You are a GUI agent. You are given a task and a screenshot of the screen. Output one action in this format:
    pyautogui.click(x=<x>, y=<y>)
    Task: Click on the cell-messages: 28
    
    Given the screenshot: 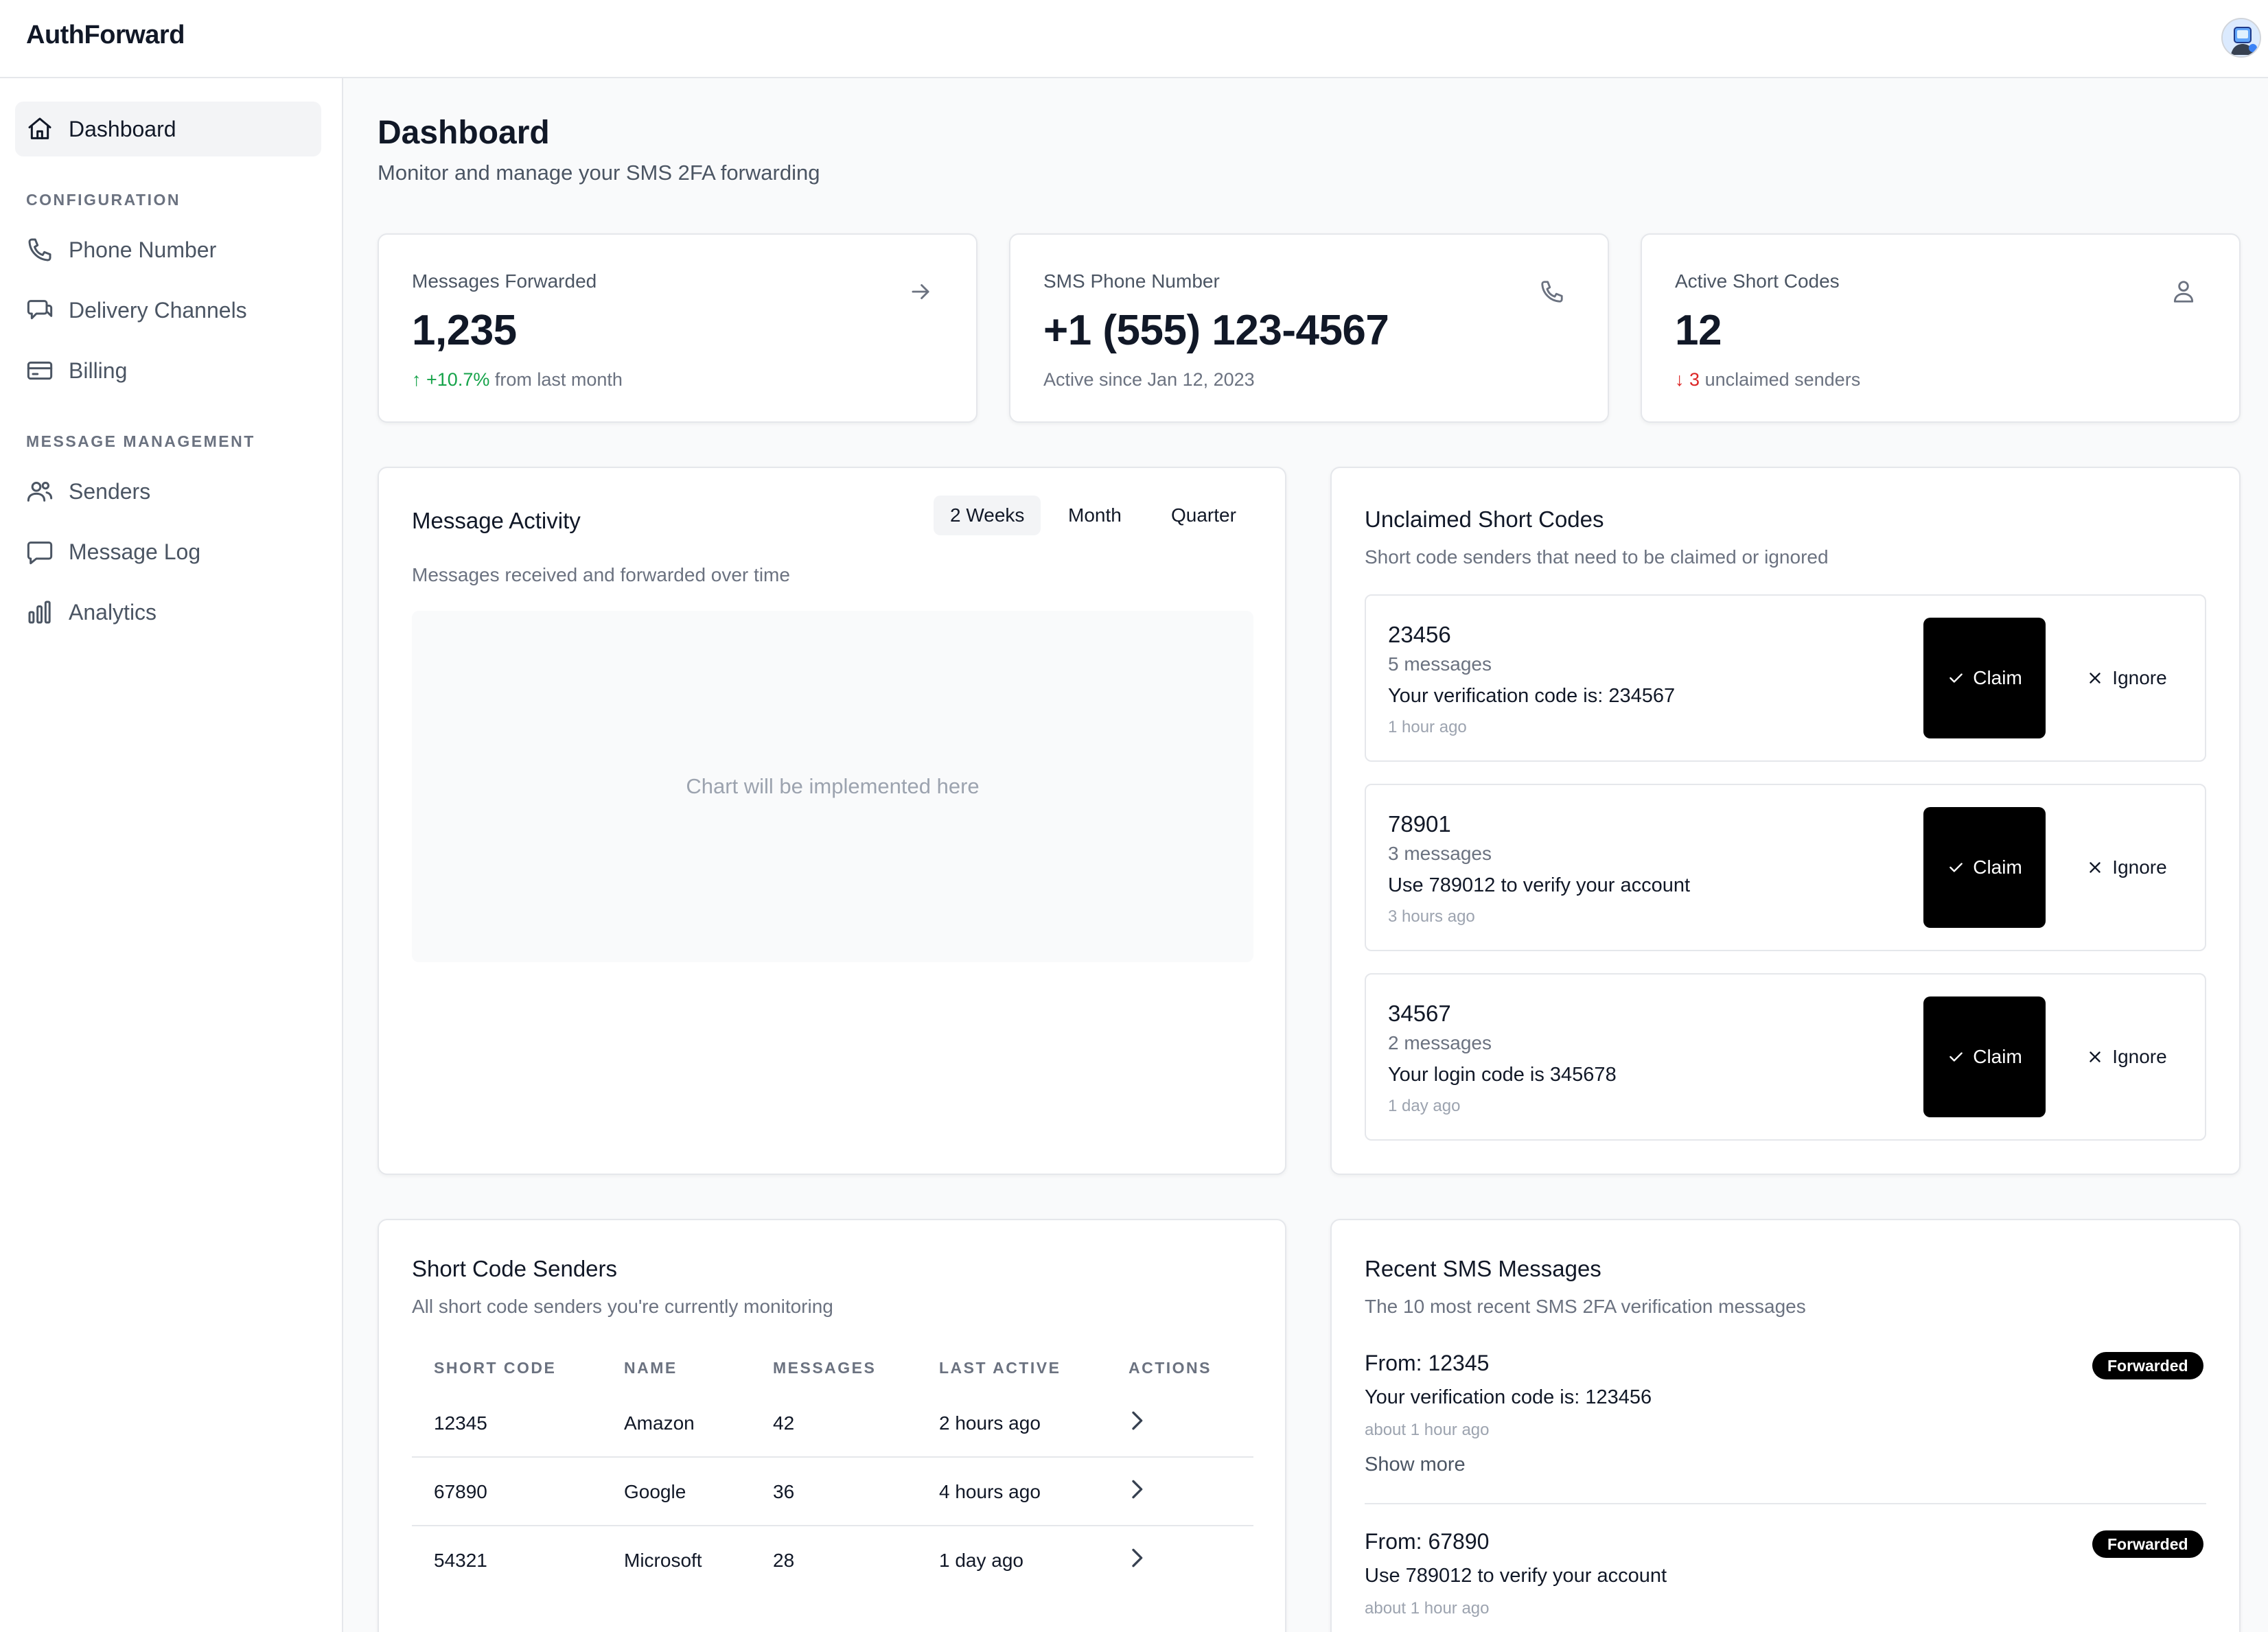 What is the action you would take?
    pyautogui.click(x=784, y=1560)
    